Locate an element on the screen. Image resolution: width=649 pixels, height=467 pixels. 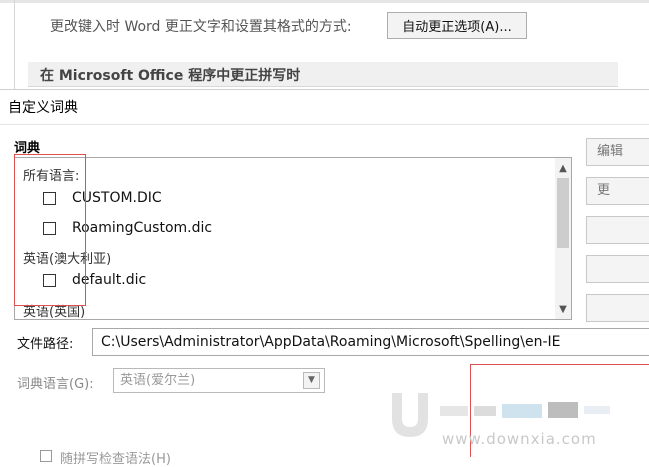
edit-button: 编辑 is located at coordinates (617, 152).